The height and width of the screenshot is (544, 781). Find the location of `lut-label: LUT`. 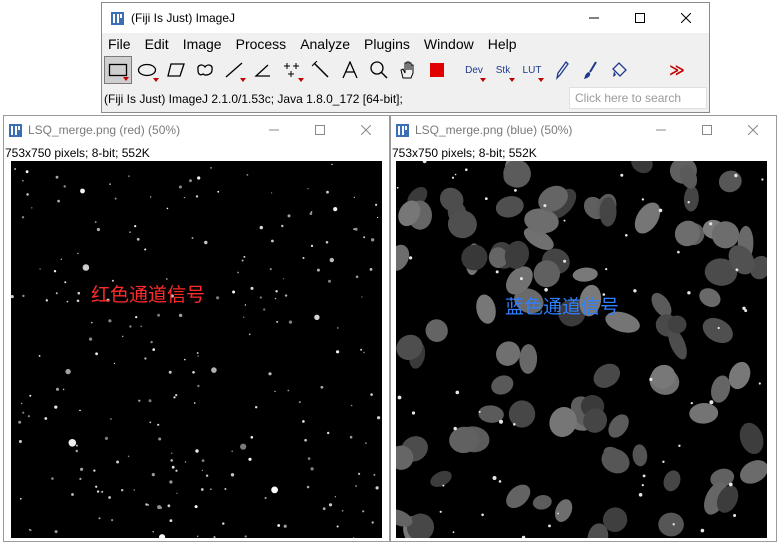

lut-label: LUT is located at coordinates (532, 70).